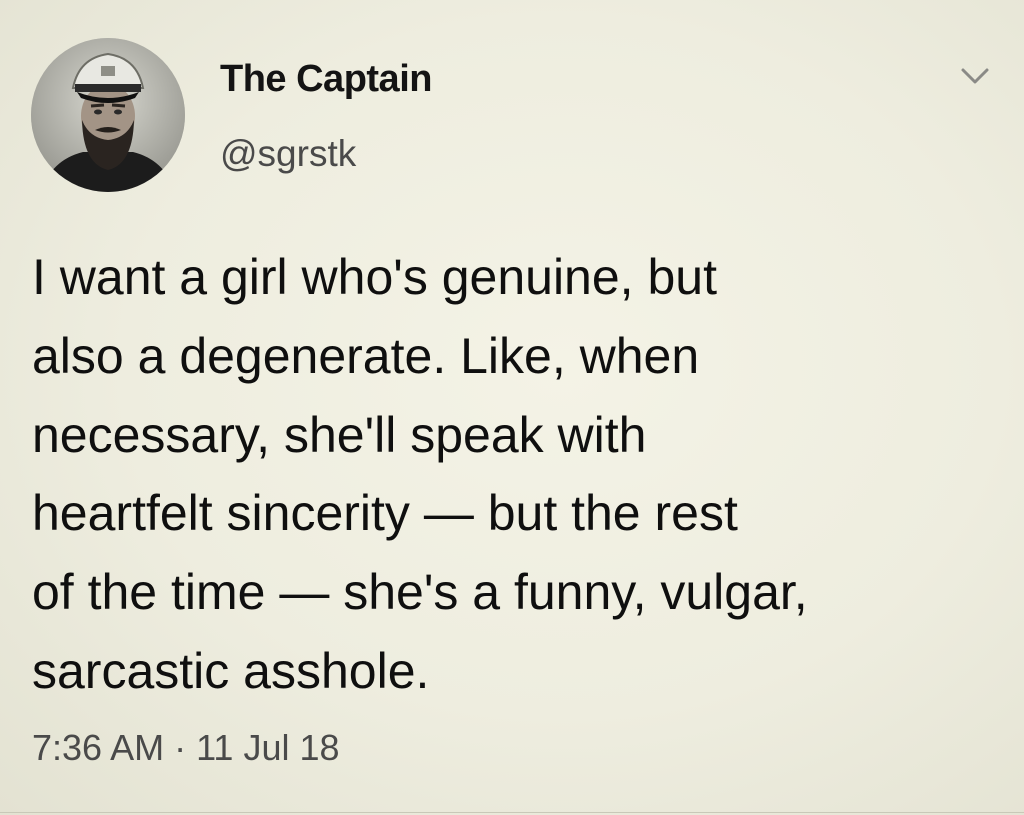 This screenshot has width=1024, height=815. Describe the element at coordinates (366, 355) in the screenshot. I see `tweet-text-line: also a degenerate. Like, when` at that location.